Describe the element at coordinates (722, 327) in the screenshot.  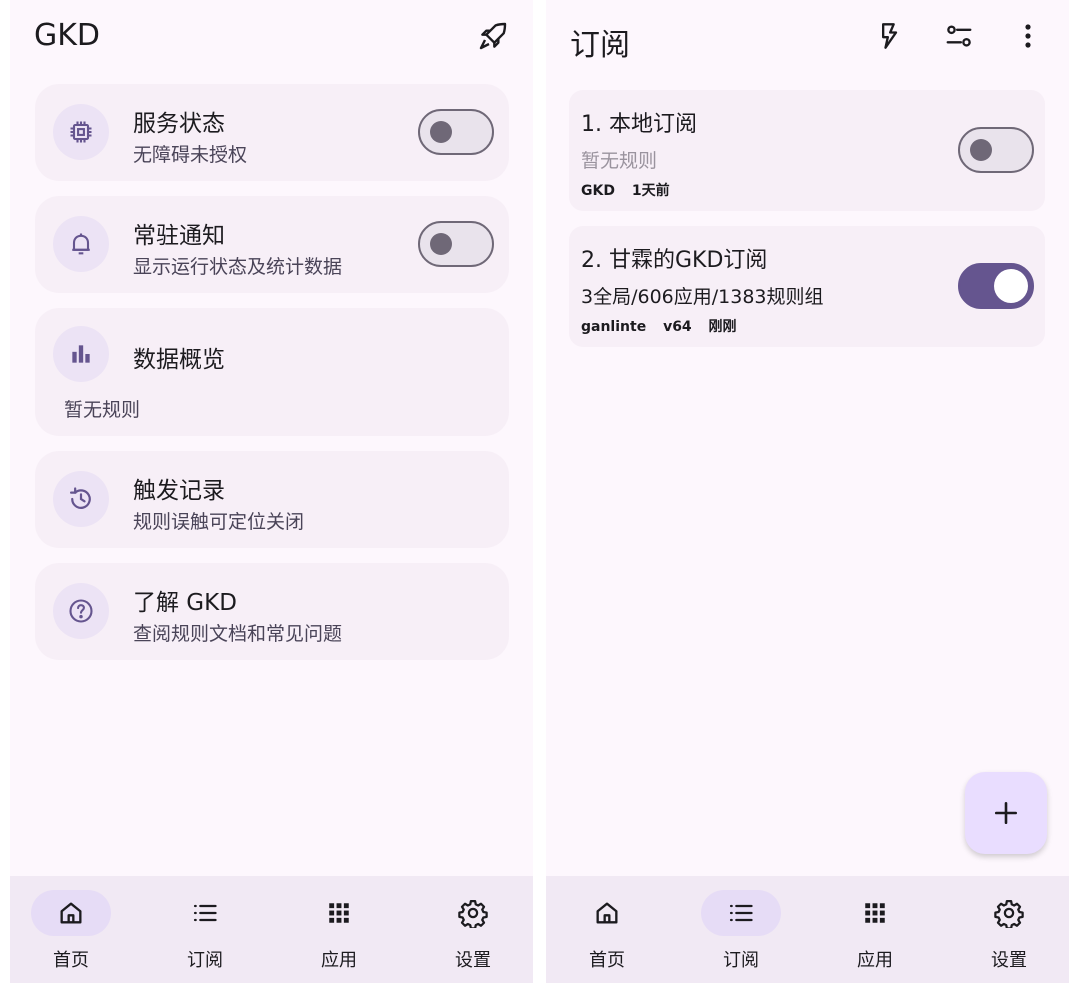
I see `subscription-updated: 刚刚` at that location.